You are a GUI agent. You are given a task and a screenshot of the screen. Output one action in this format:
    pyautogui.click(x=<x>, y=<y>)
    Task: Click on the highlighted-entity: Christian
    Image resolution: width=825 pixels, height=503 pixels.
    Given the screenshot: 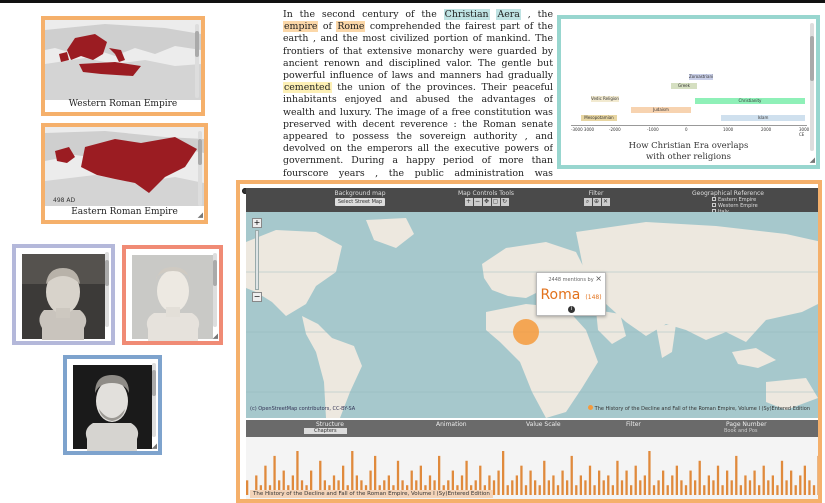 What is the action you would take?
    pyautogui.click(x=466, y=14)
    